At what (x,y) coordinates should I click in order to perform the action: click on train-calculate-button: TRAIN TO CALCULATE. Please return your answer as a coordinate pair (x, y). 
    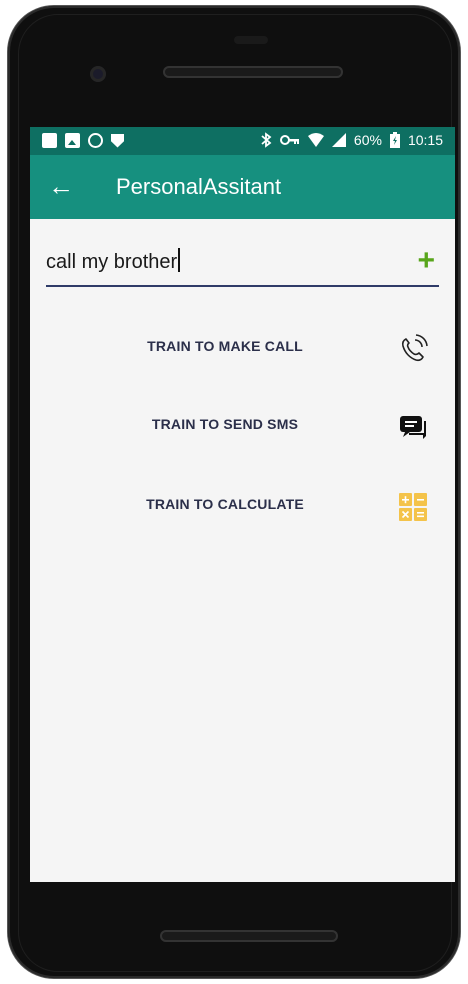
    Looking at the image, I should click on (225, 504).